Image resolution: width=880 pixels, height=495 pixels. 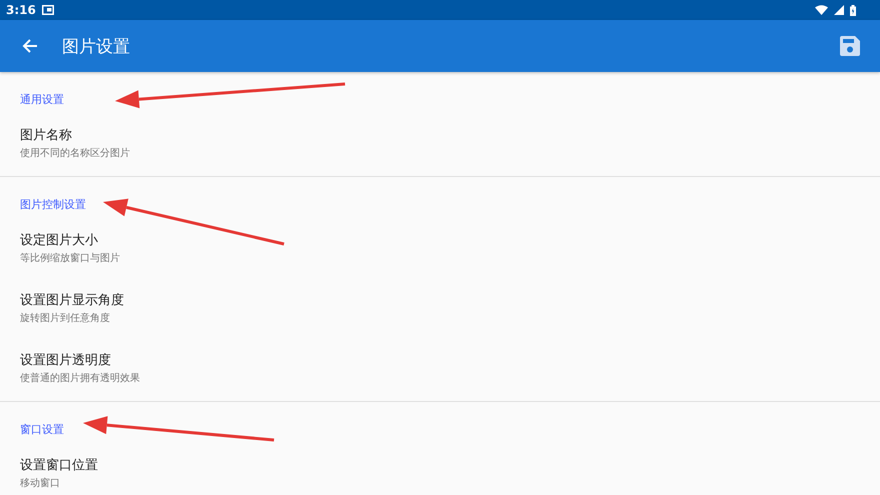 I want to click on settings-item: 设置图片显示角度 旋转图片到任意角度, so click(x=440, y=311).